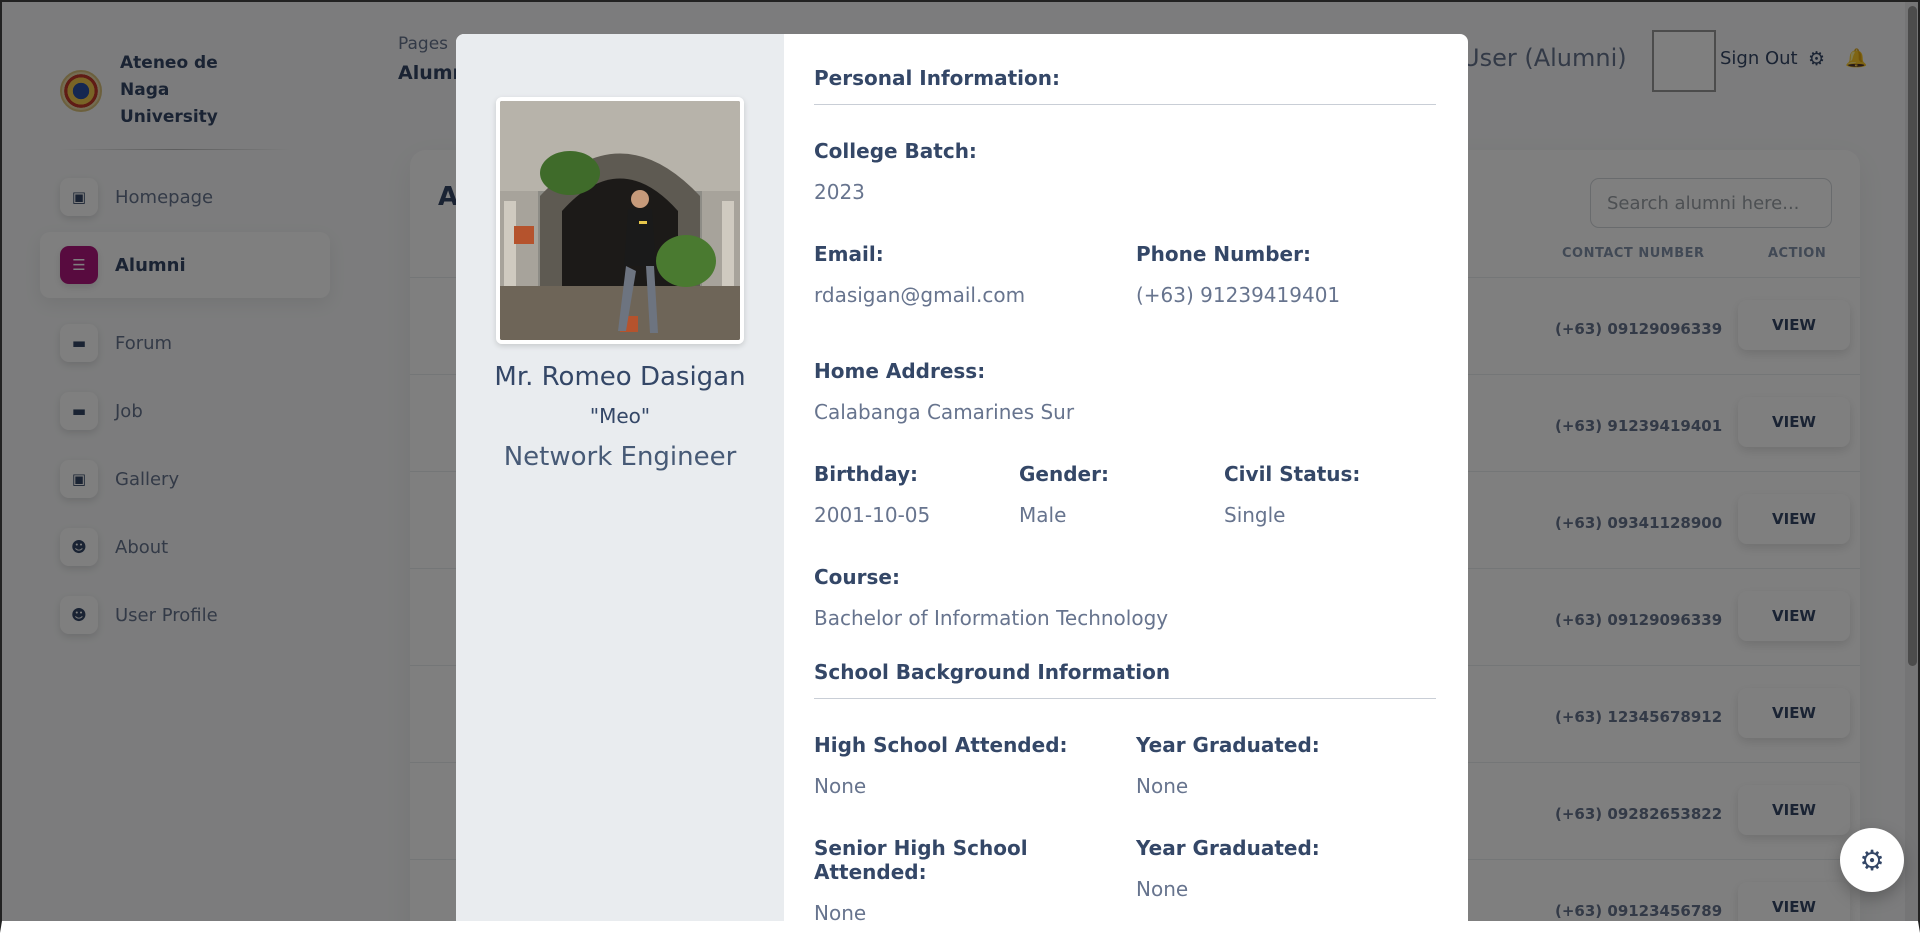 The width and height of the screenshot is (1920, 933). What do you see at coordinates (857, 577) in the screenshot?
I see `field-label: Course:` at bounding box center [857, 577].